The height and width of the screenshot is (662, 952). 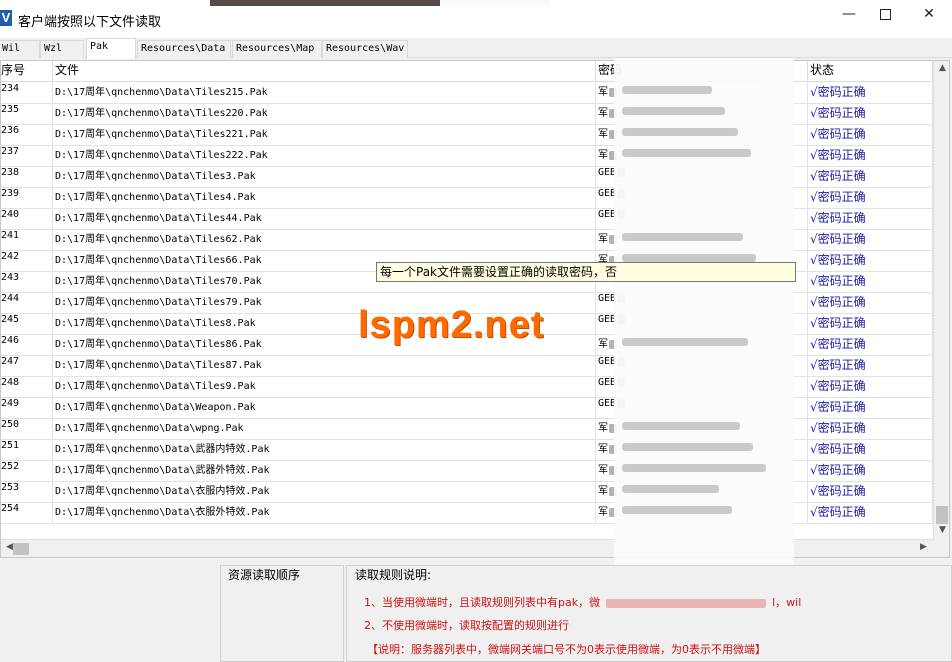 I want to click on row-number: 244, so click(x=27, y=303).